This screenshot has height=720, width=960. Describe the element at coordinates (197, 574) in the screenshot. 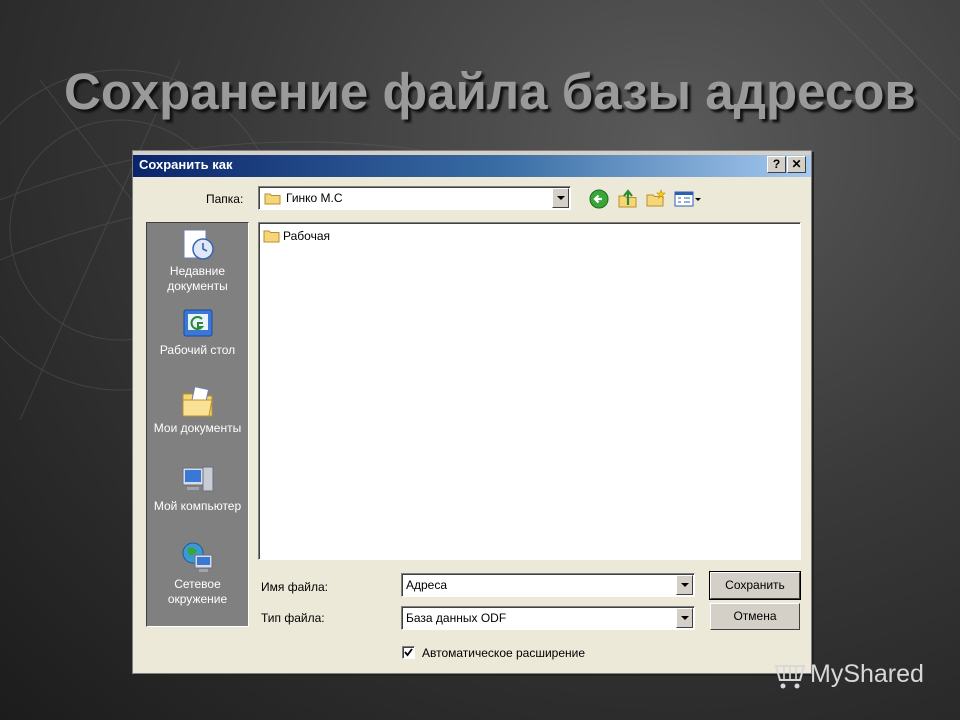

I see `place-network: Сетевое окружение` at that location.